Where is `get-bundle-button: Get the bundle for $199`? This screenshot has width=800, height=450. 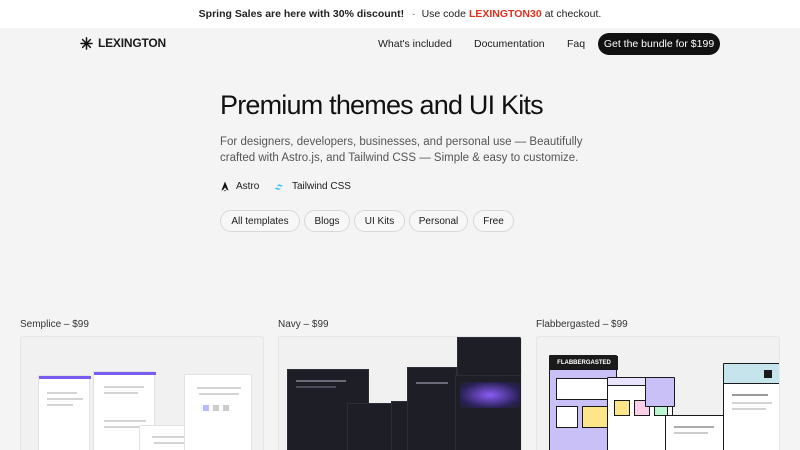
get-bundle-button: Get the bundle for $199 is located at coordinates (659, 44).